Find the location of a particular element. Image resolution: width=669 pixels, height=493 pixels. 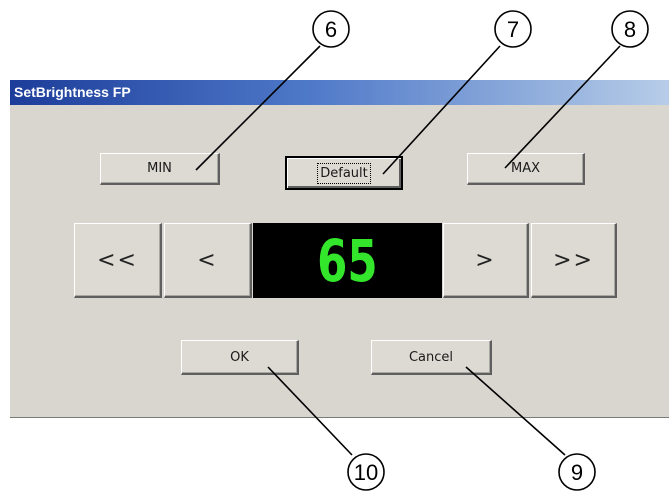

callout-6-label: 6 is located at coordinates (331, 29).